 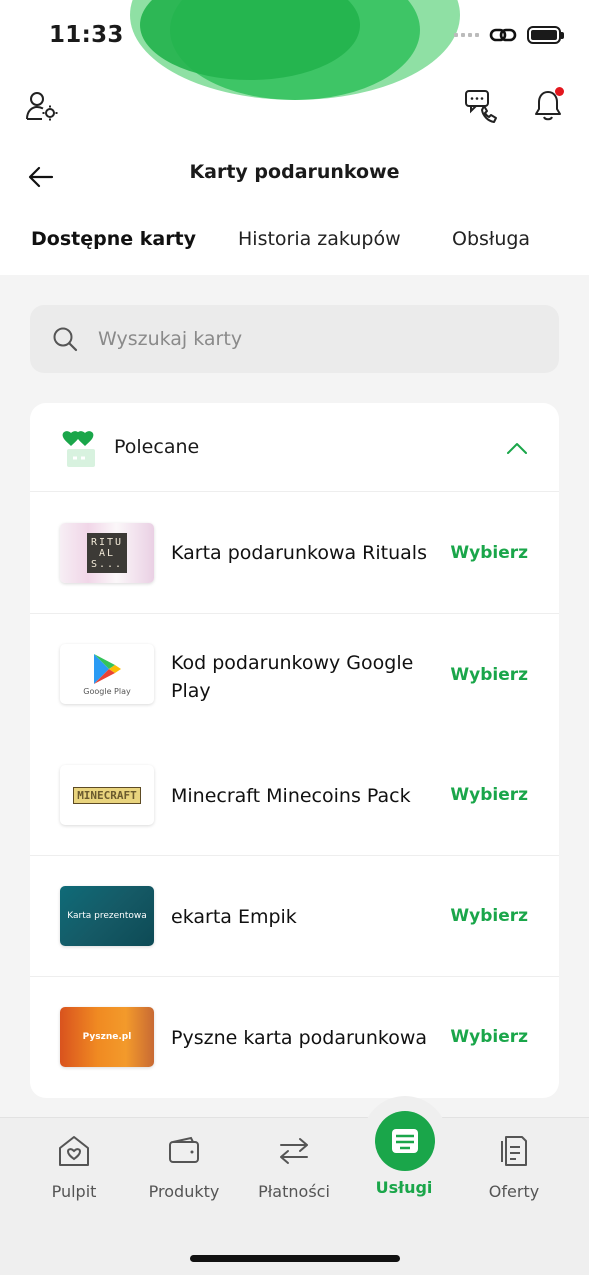 I want to click on google-play-icon, so click(x=107, y=669).